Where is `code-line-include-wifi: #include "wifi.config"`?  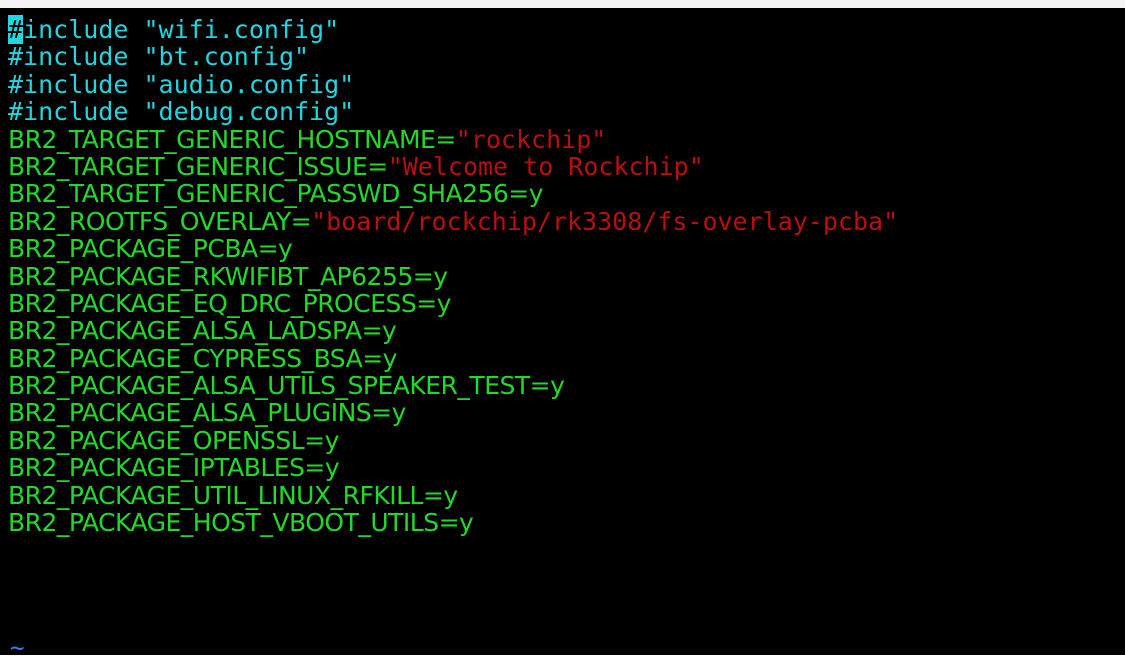
code-line-include-wifi: #include "wifi.config" is located at coordinates (453, 29).